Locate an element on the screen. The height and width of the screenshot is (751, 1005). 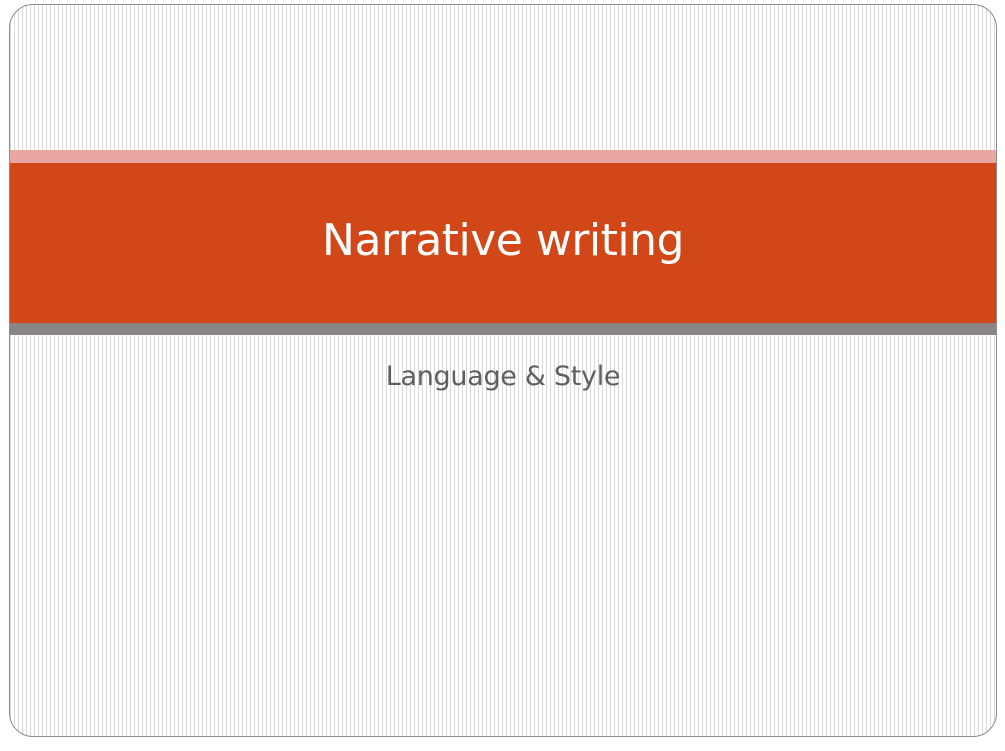
title-band-bottom-accent is located at coordinates (503, 329).